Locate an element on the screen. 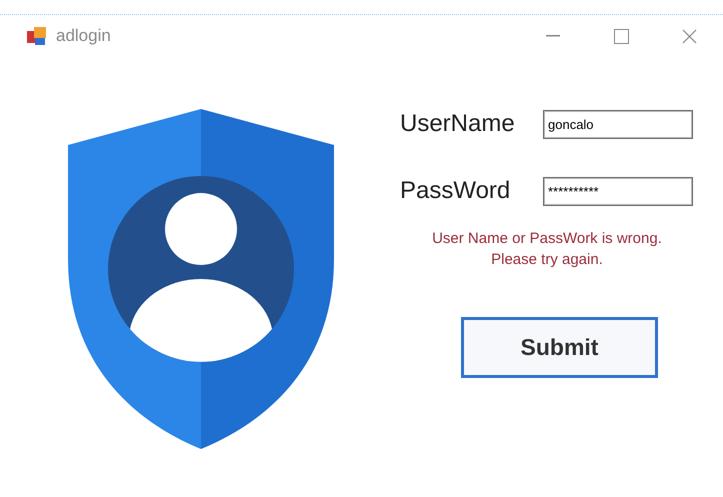 Image resolution: width=723 pixels, height=497 pixels. app-icon is located at coordinates (37, 36).